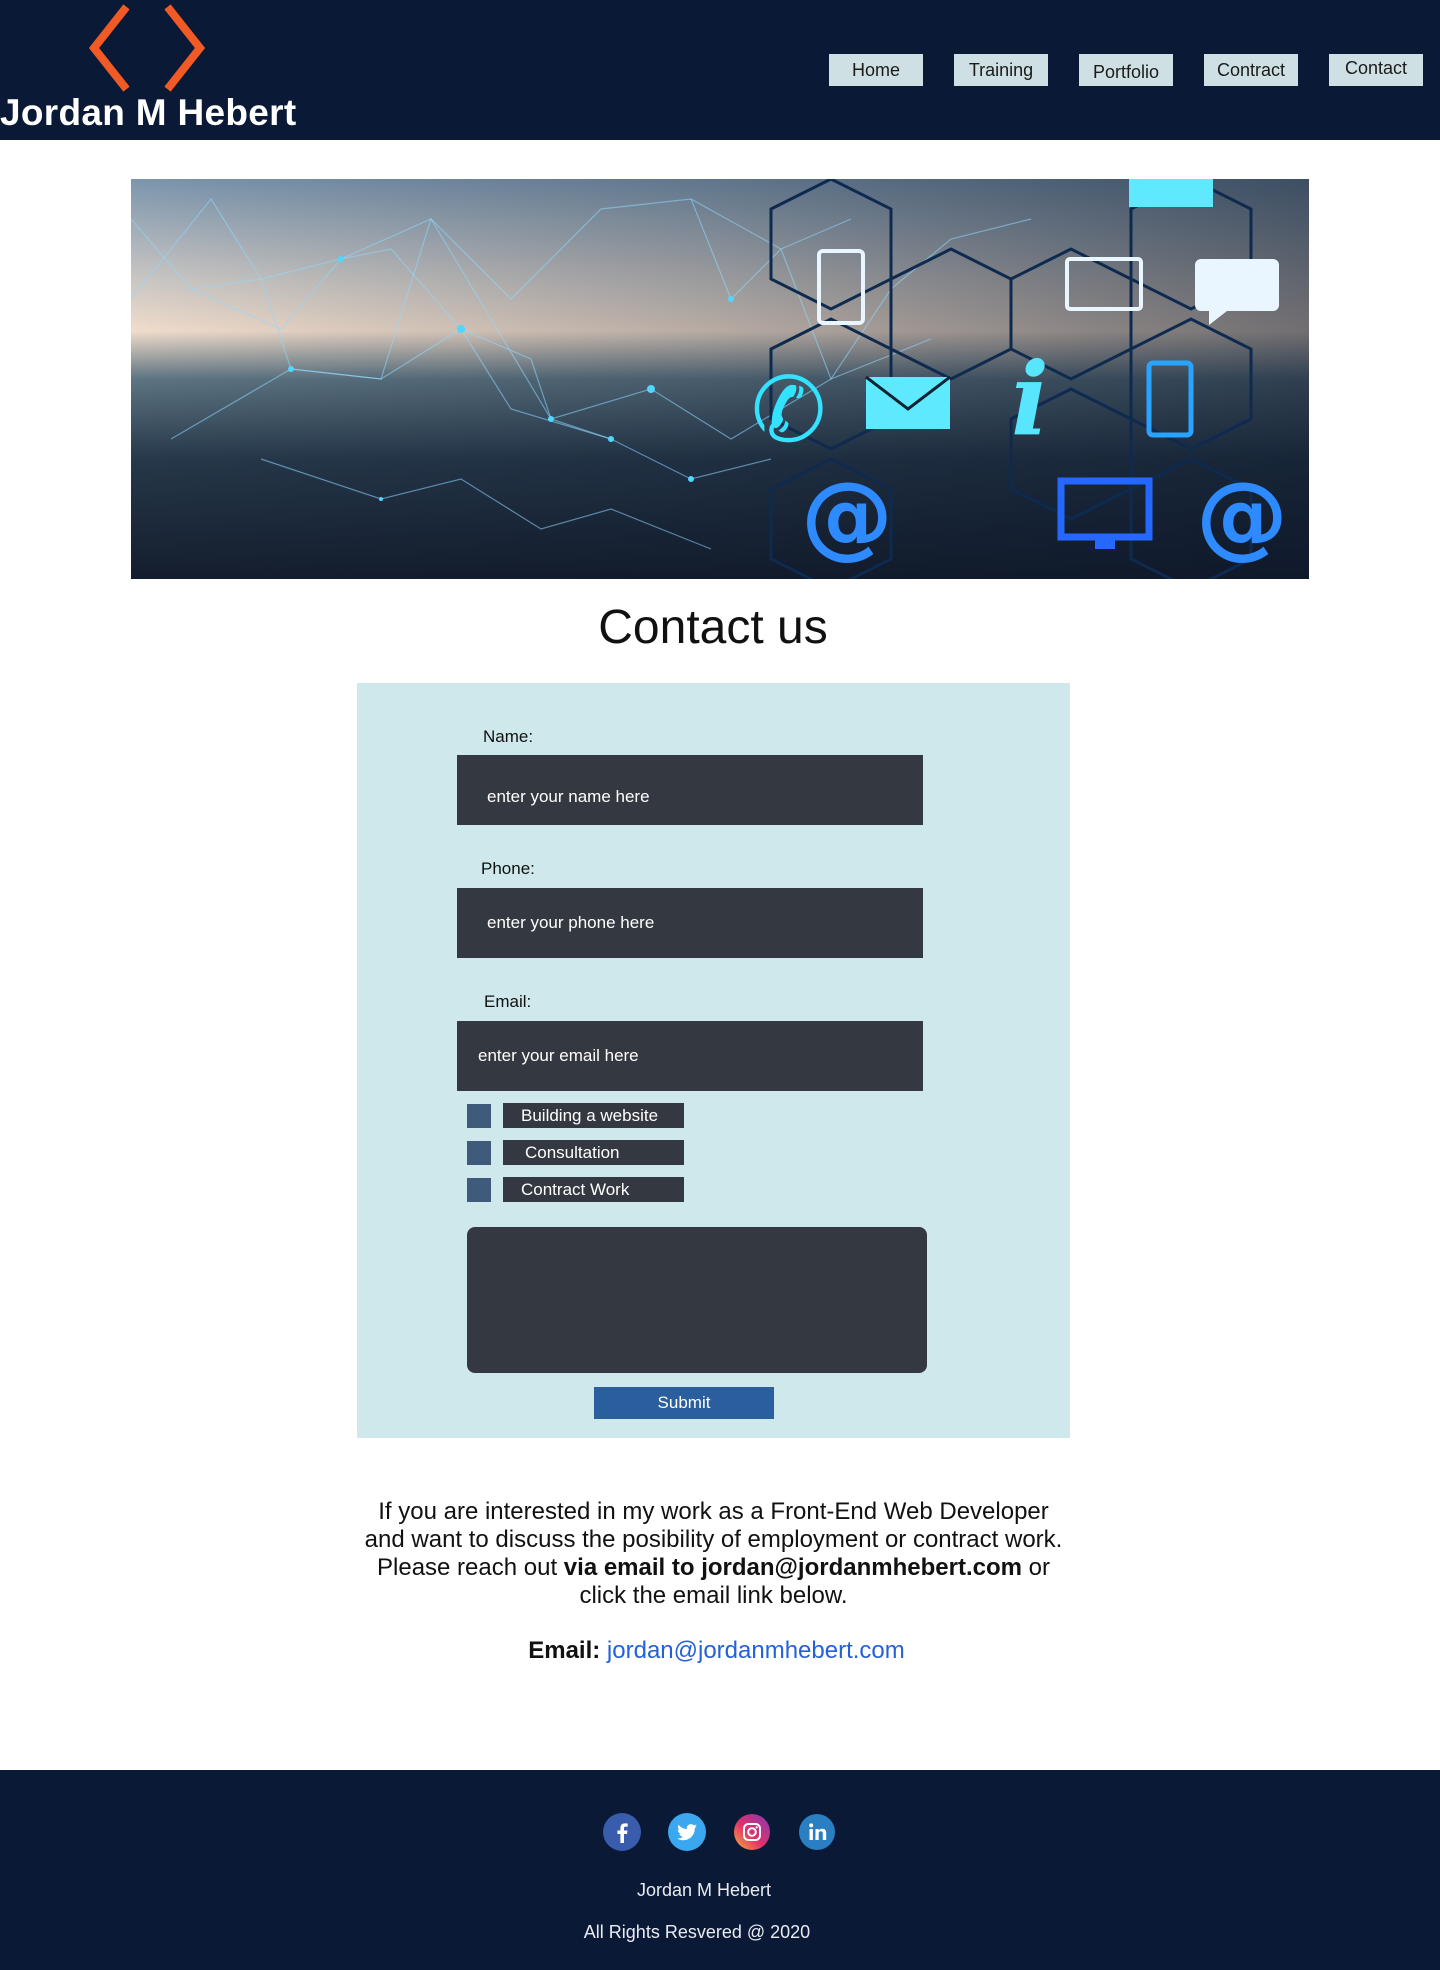 This screenshot has width=1440, height=1970. I want to click on nav-contract: Contract, so click(1251, 70).